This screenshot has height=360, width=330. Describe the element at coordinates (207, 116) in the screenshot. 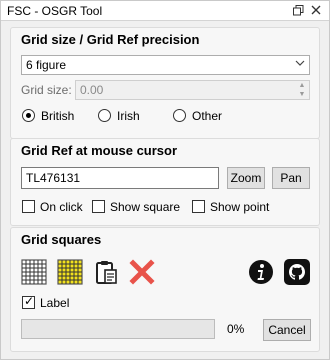

I see `radio-other-label: Other` at that location.